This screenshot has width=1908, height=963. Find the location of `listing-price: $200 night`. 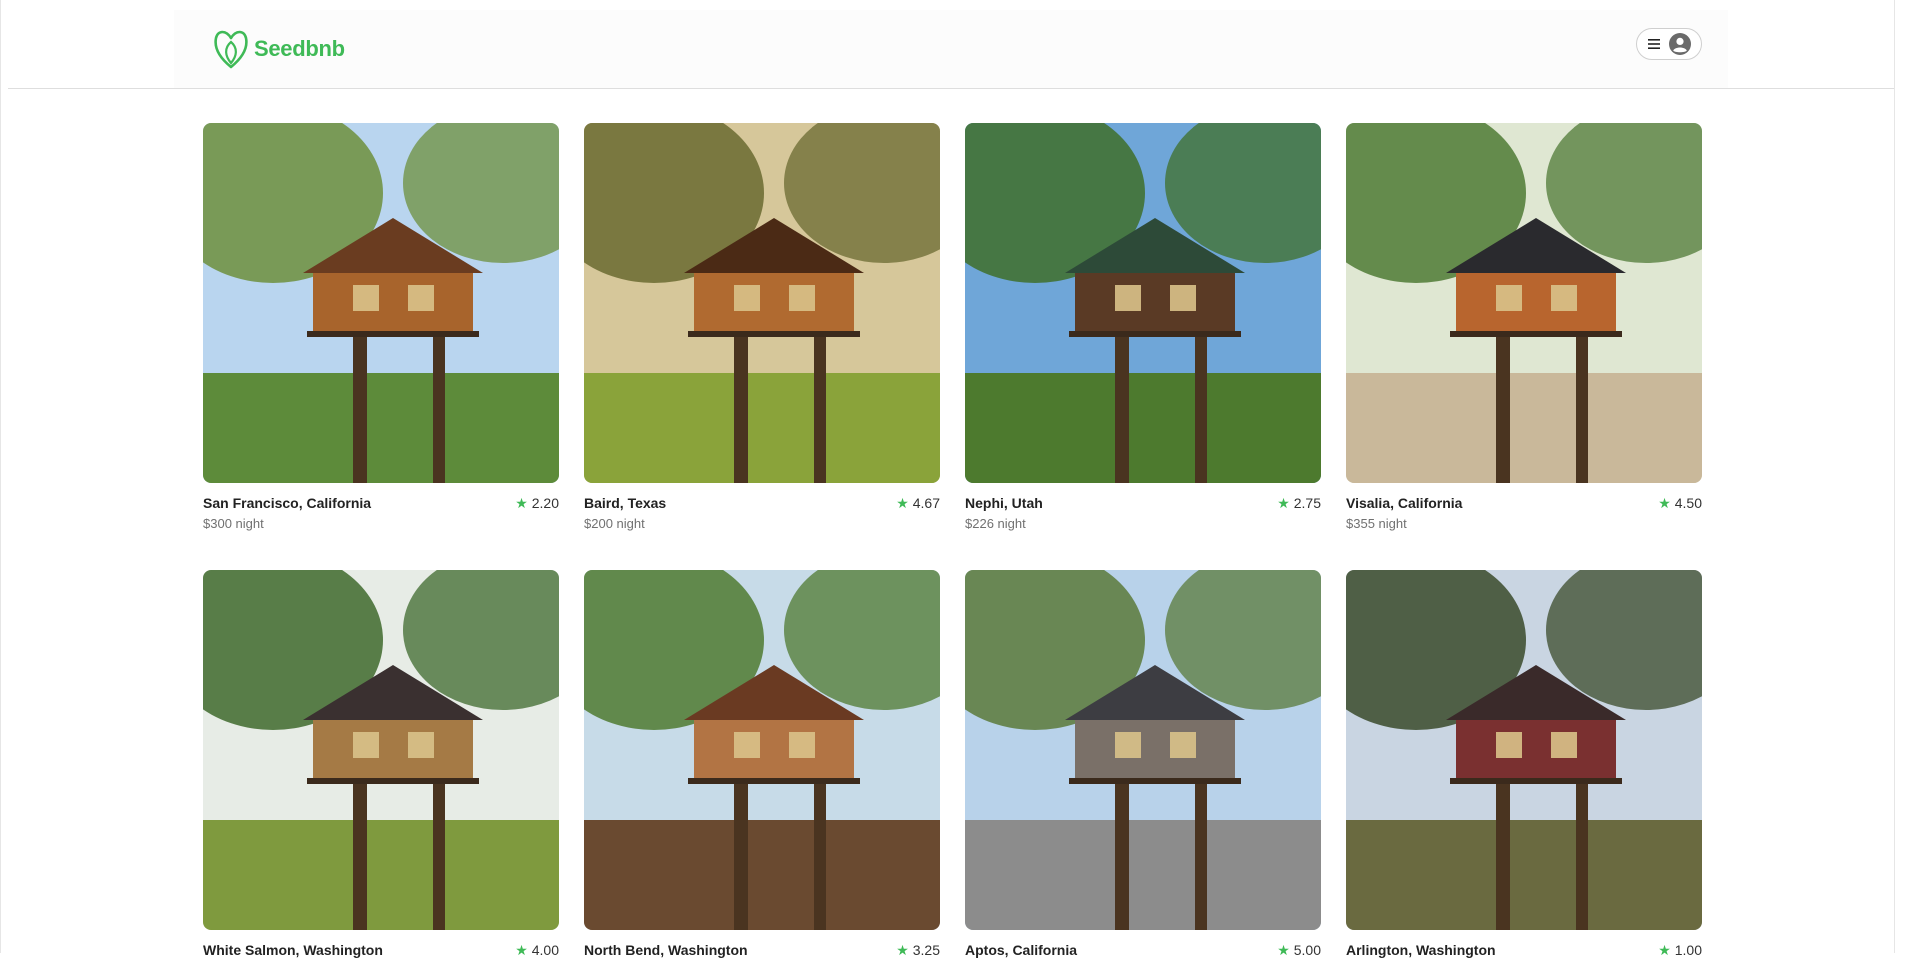

listing-price: $200 night is located at coordinates (614, 523).